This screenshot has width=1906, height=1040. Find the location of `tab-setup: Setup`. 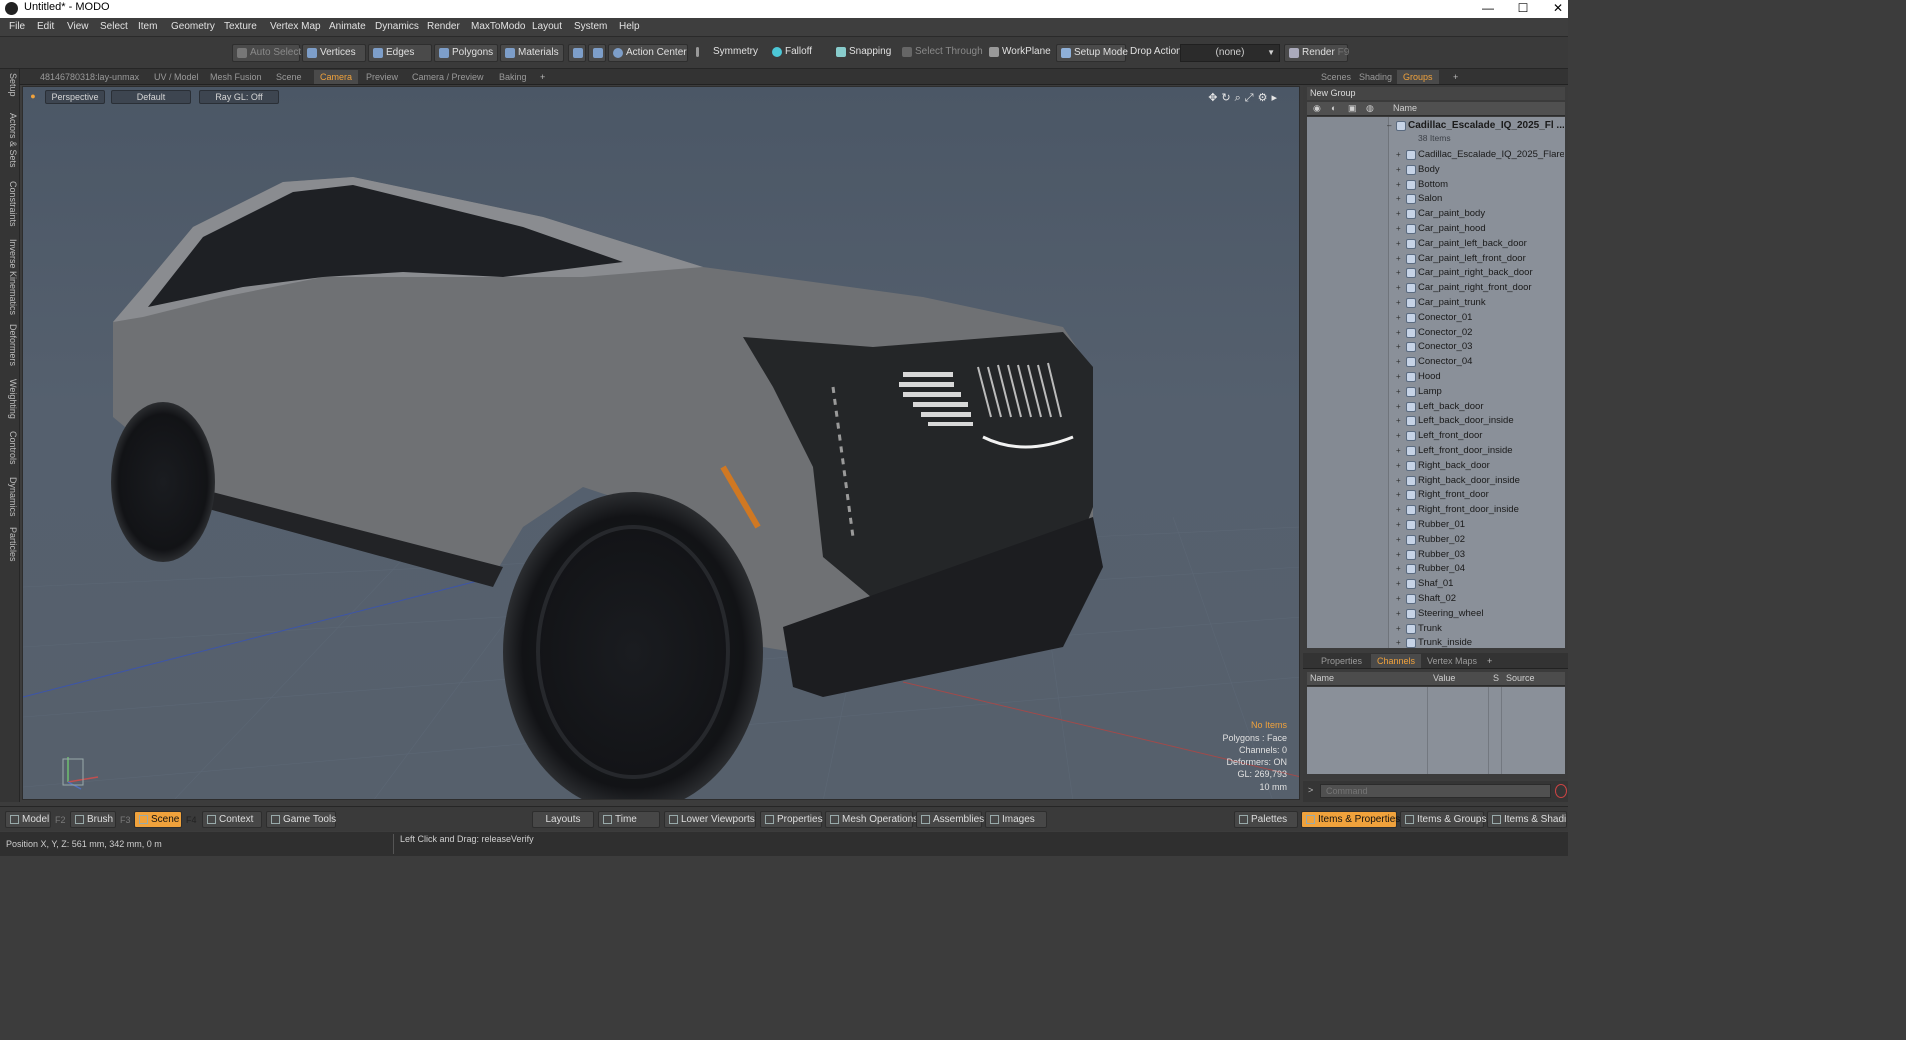

tab-setup: Setup is located at coordinates (10, 85).